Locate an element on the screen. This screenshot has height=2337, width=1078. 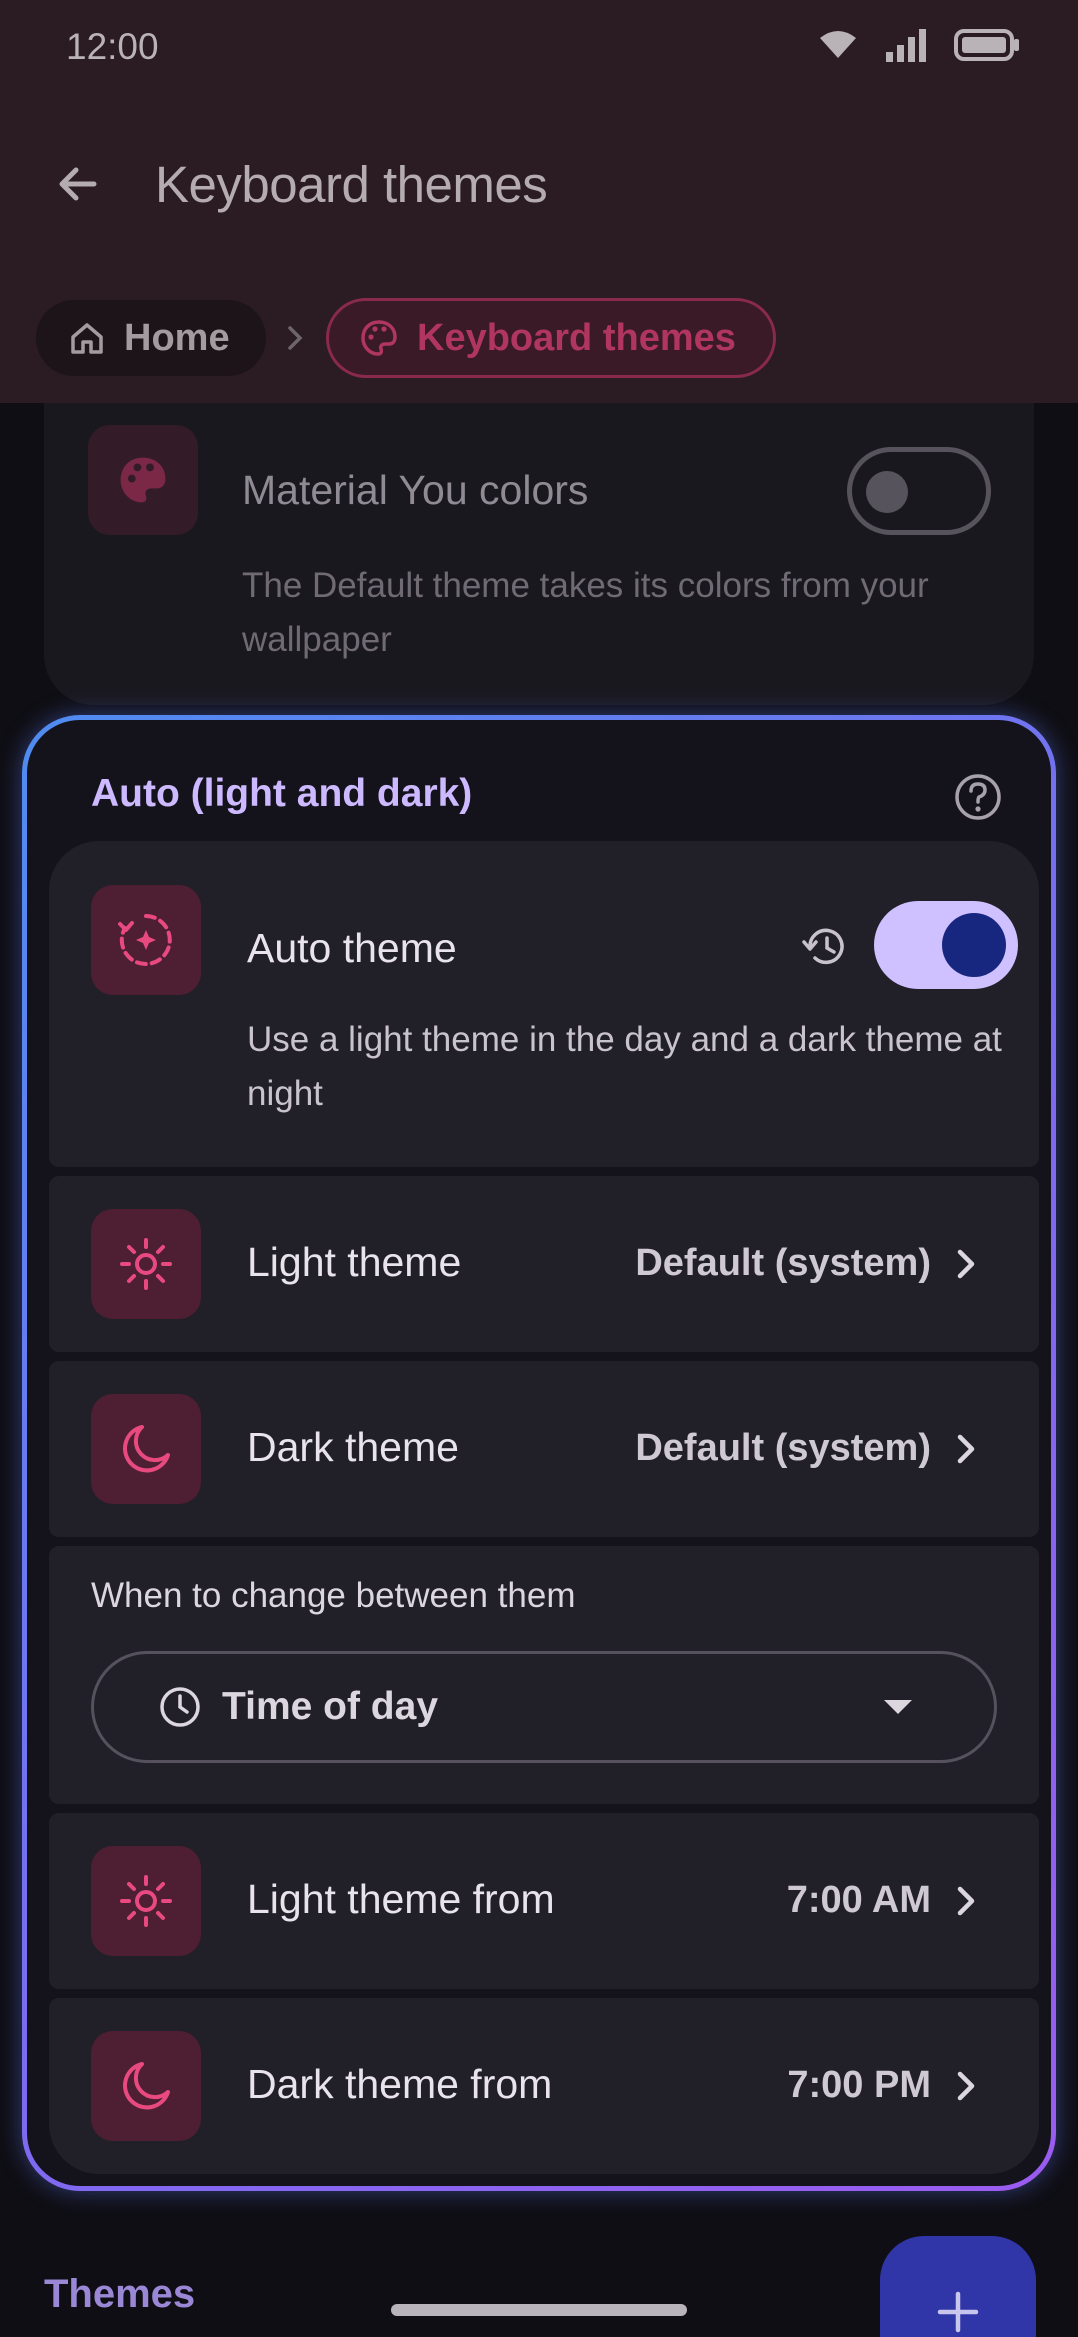
clock-icon is located at coordinates (180, 1707).